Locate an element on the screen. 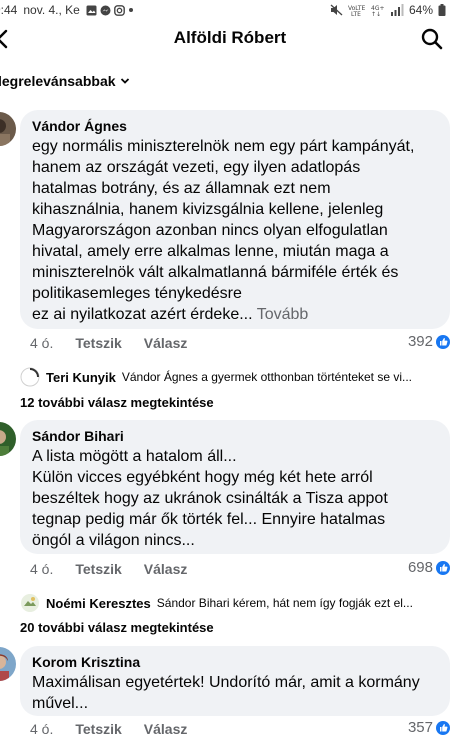 The image size is (460, 739). signal-icon is located at coordinates (397, 10).